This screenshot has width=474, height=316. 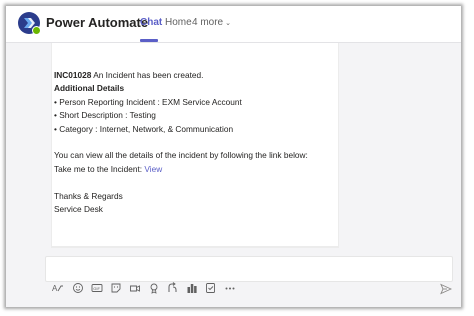 What do you see at coordinates (88, 195) in the screenshot?
I see `signoff-text: Thanks & Regards` at bounding box center [88, 195].